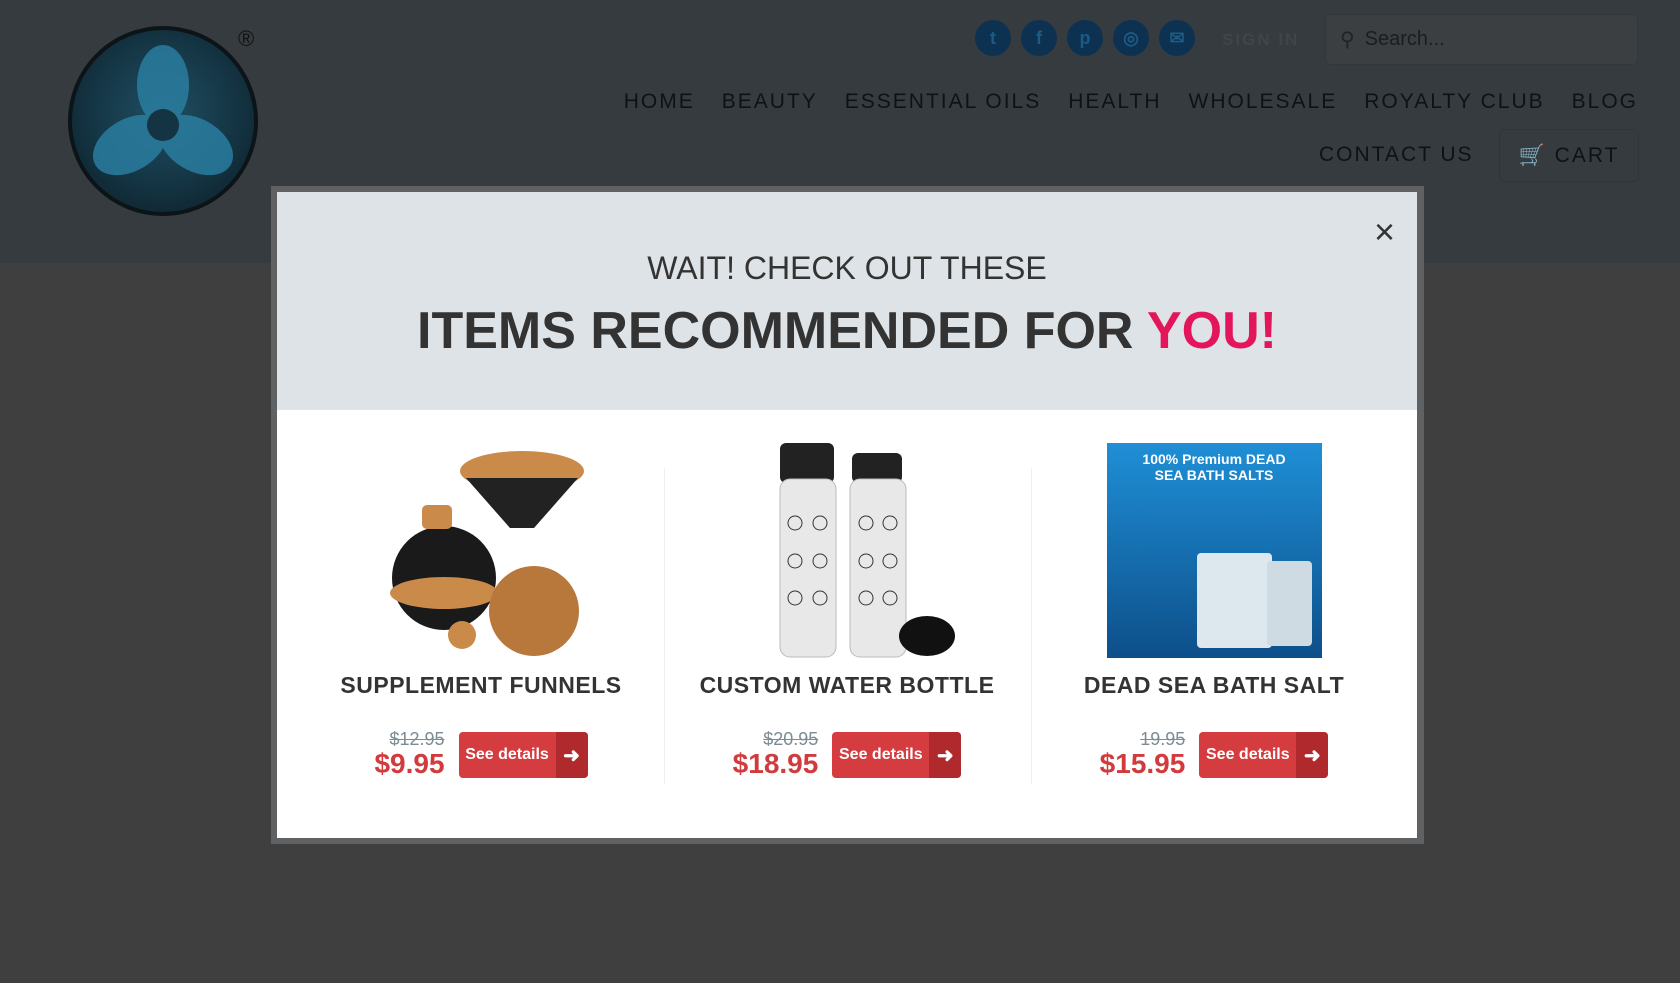 This screenshot has height=983, width=1680. Describe the element at coordinates (1214, 467) in the screenshot. I see `product-image-text: 100% Premium DEAD SEA BATH SALTS` at that location.